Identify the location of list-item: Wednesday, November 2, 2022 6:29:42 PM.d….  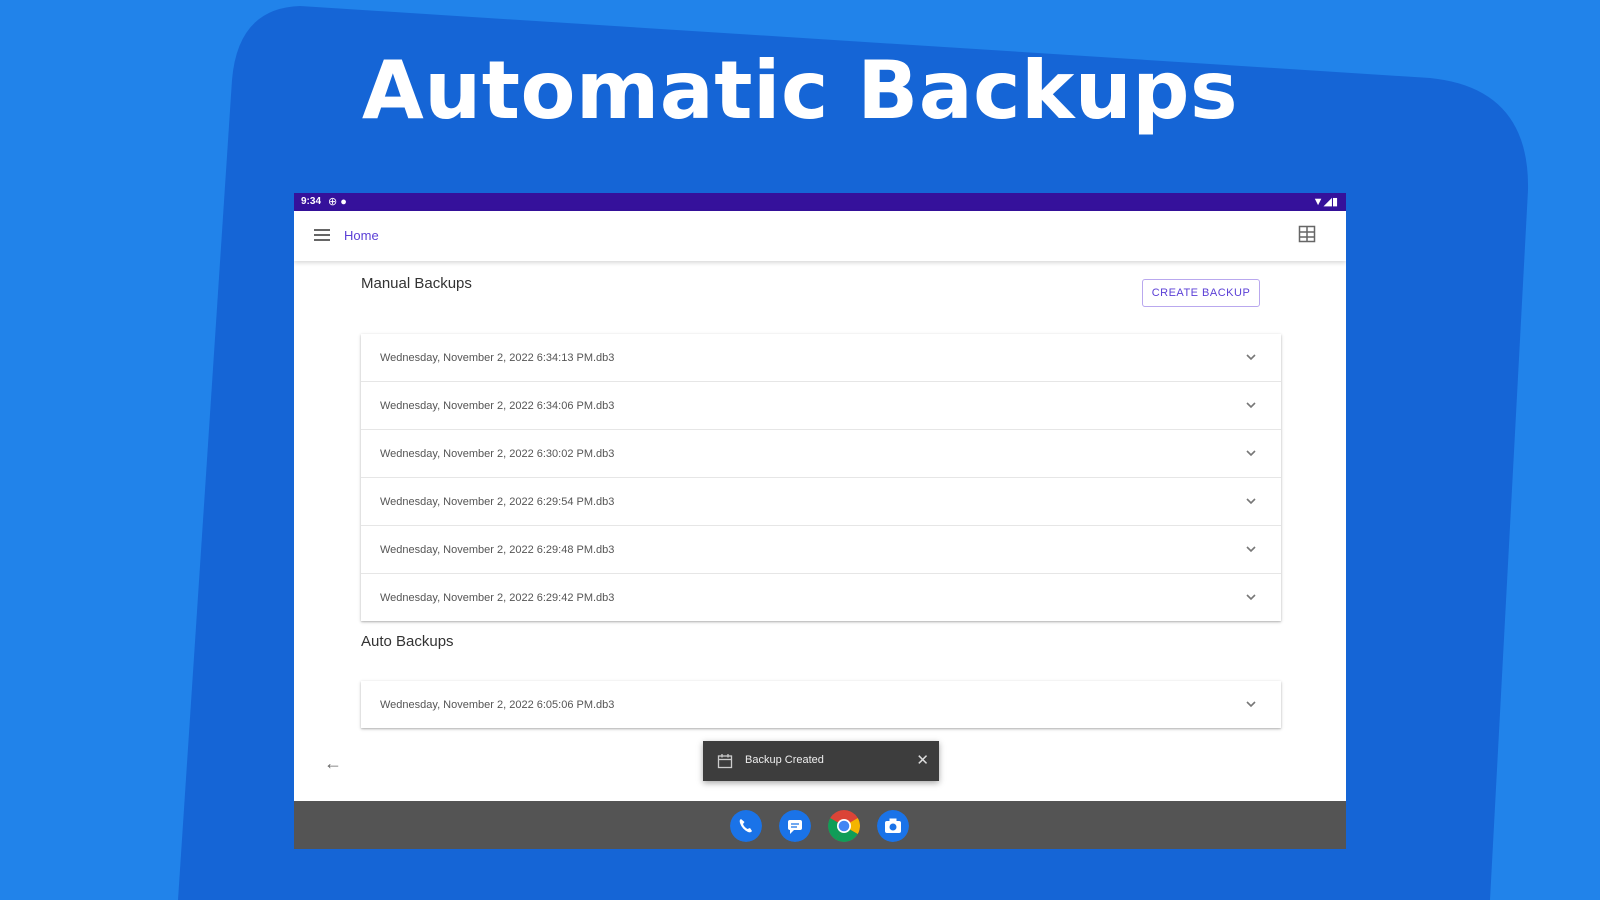
(821, 597).